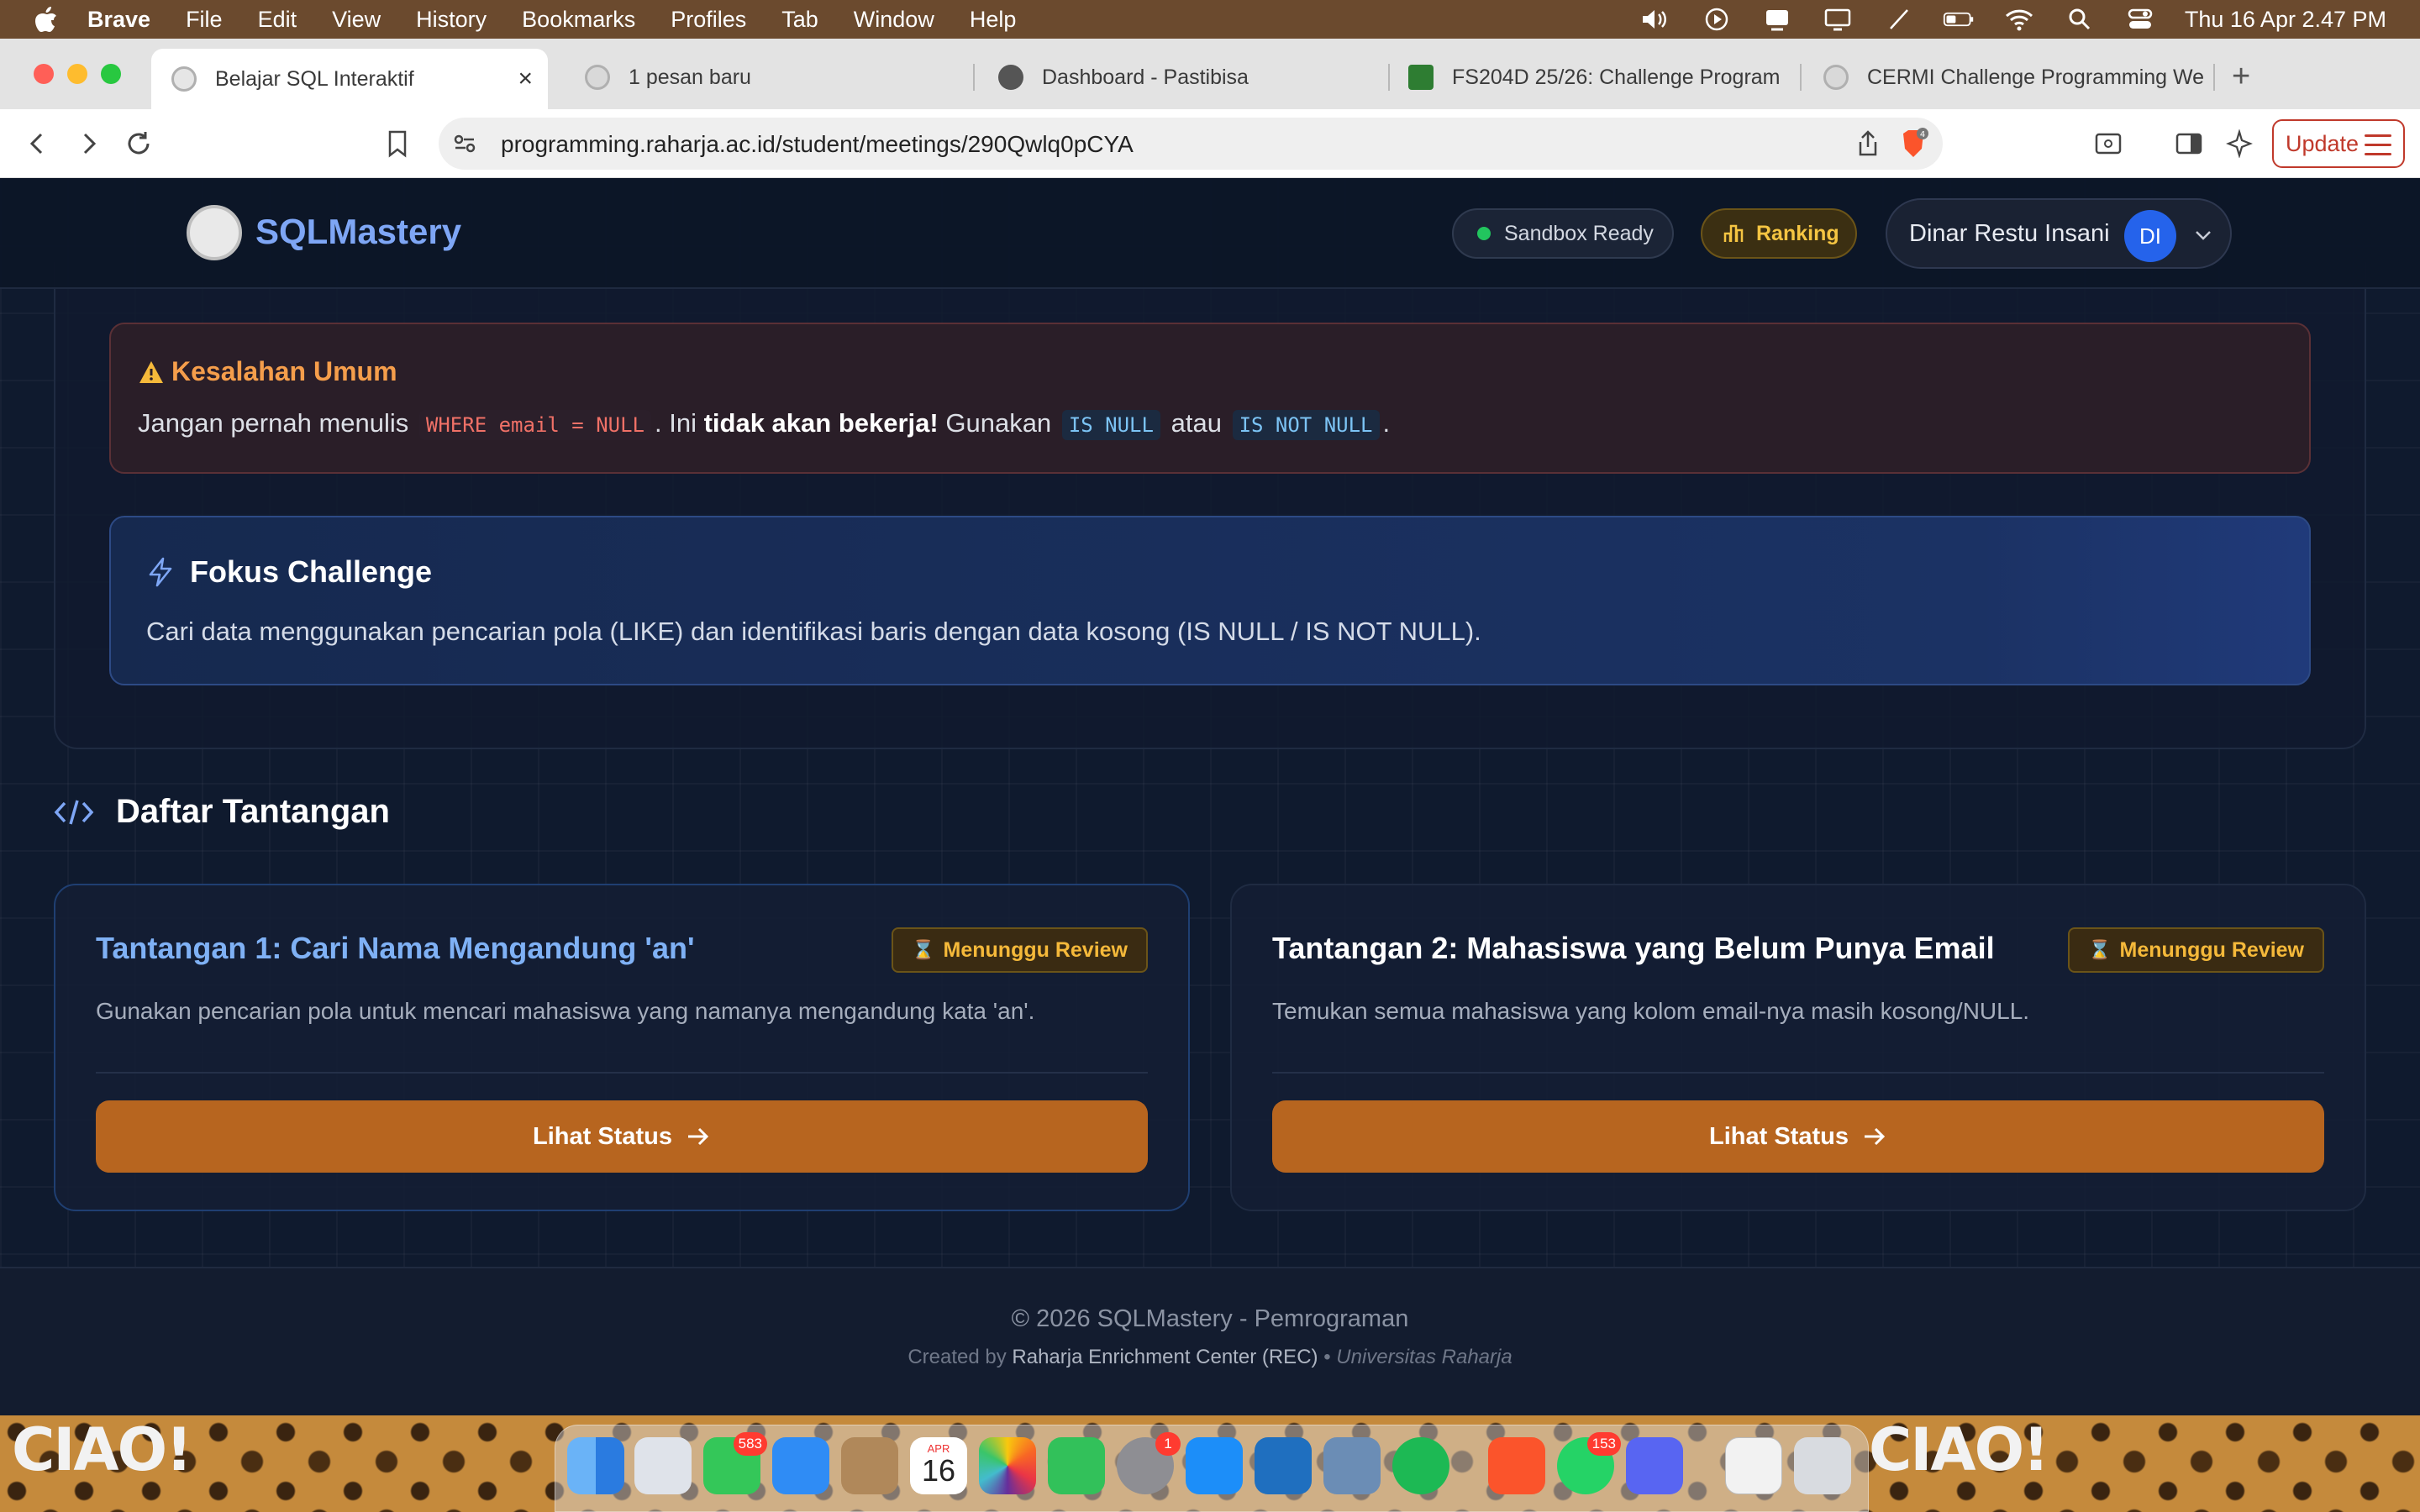  Describe the element at coordinates (151, 371) in the screenshot. I see `warning-icon` at that location.